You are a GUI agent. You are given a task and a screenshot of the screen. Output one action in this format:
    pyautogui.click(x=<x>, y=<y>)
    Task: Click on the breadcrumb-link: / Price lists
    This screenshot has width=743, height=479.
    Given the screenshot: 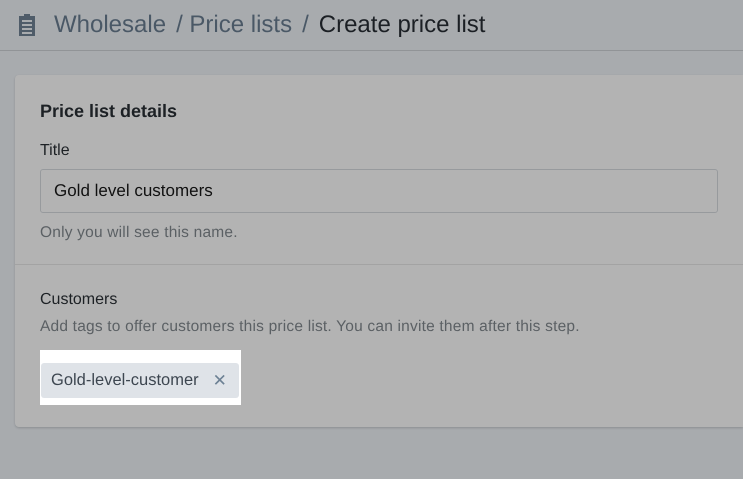 What is the action you would take?
    pyautogui.click(x=234, y=25)
    